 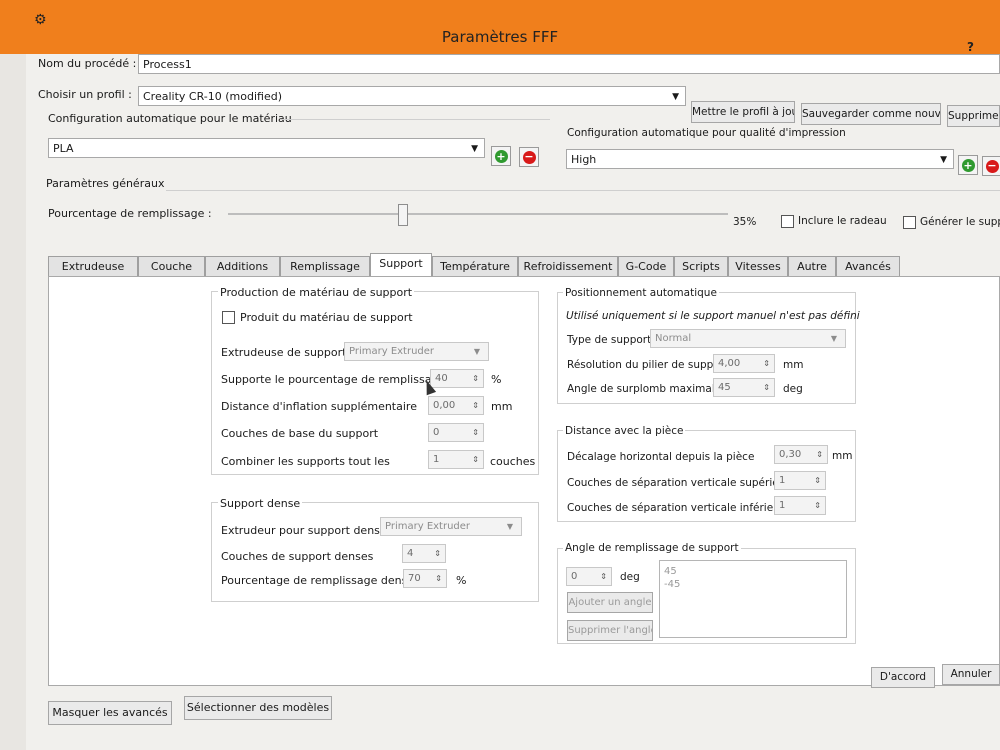 I want to click on dense-infill-label: Pourcentage de remplissage dense, so click(x=318, y=580).